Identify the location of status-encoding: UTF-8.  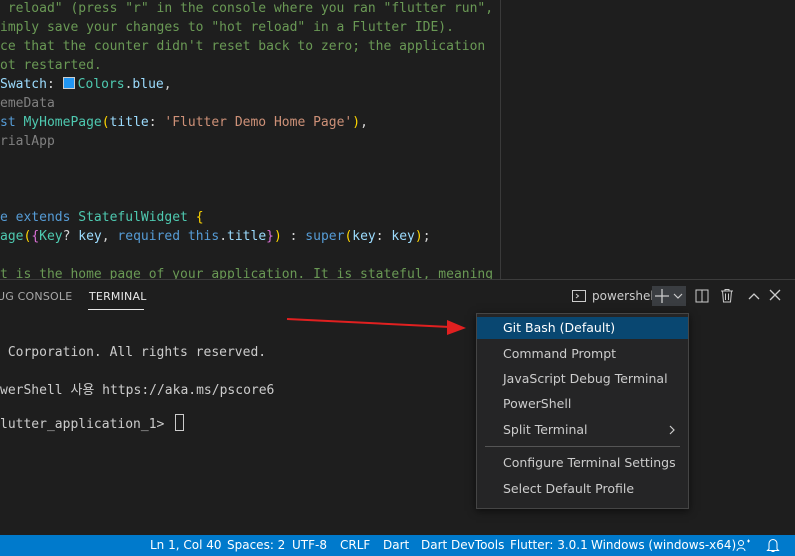
(309, 545).